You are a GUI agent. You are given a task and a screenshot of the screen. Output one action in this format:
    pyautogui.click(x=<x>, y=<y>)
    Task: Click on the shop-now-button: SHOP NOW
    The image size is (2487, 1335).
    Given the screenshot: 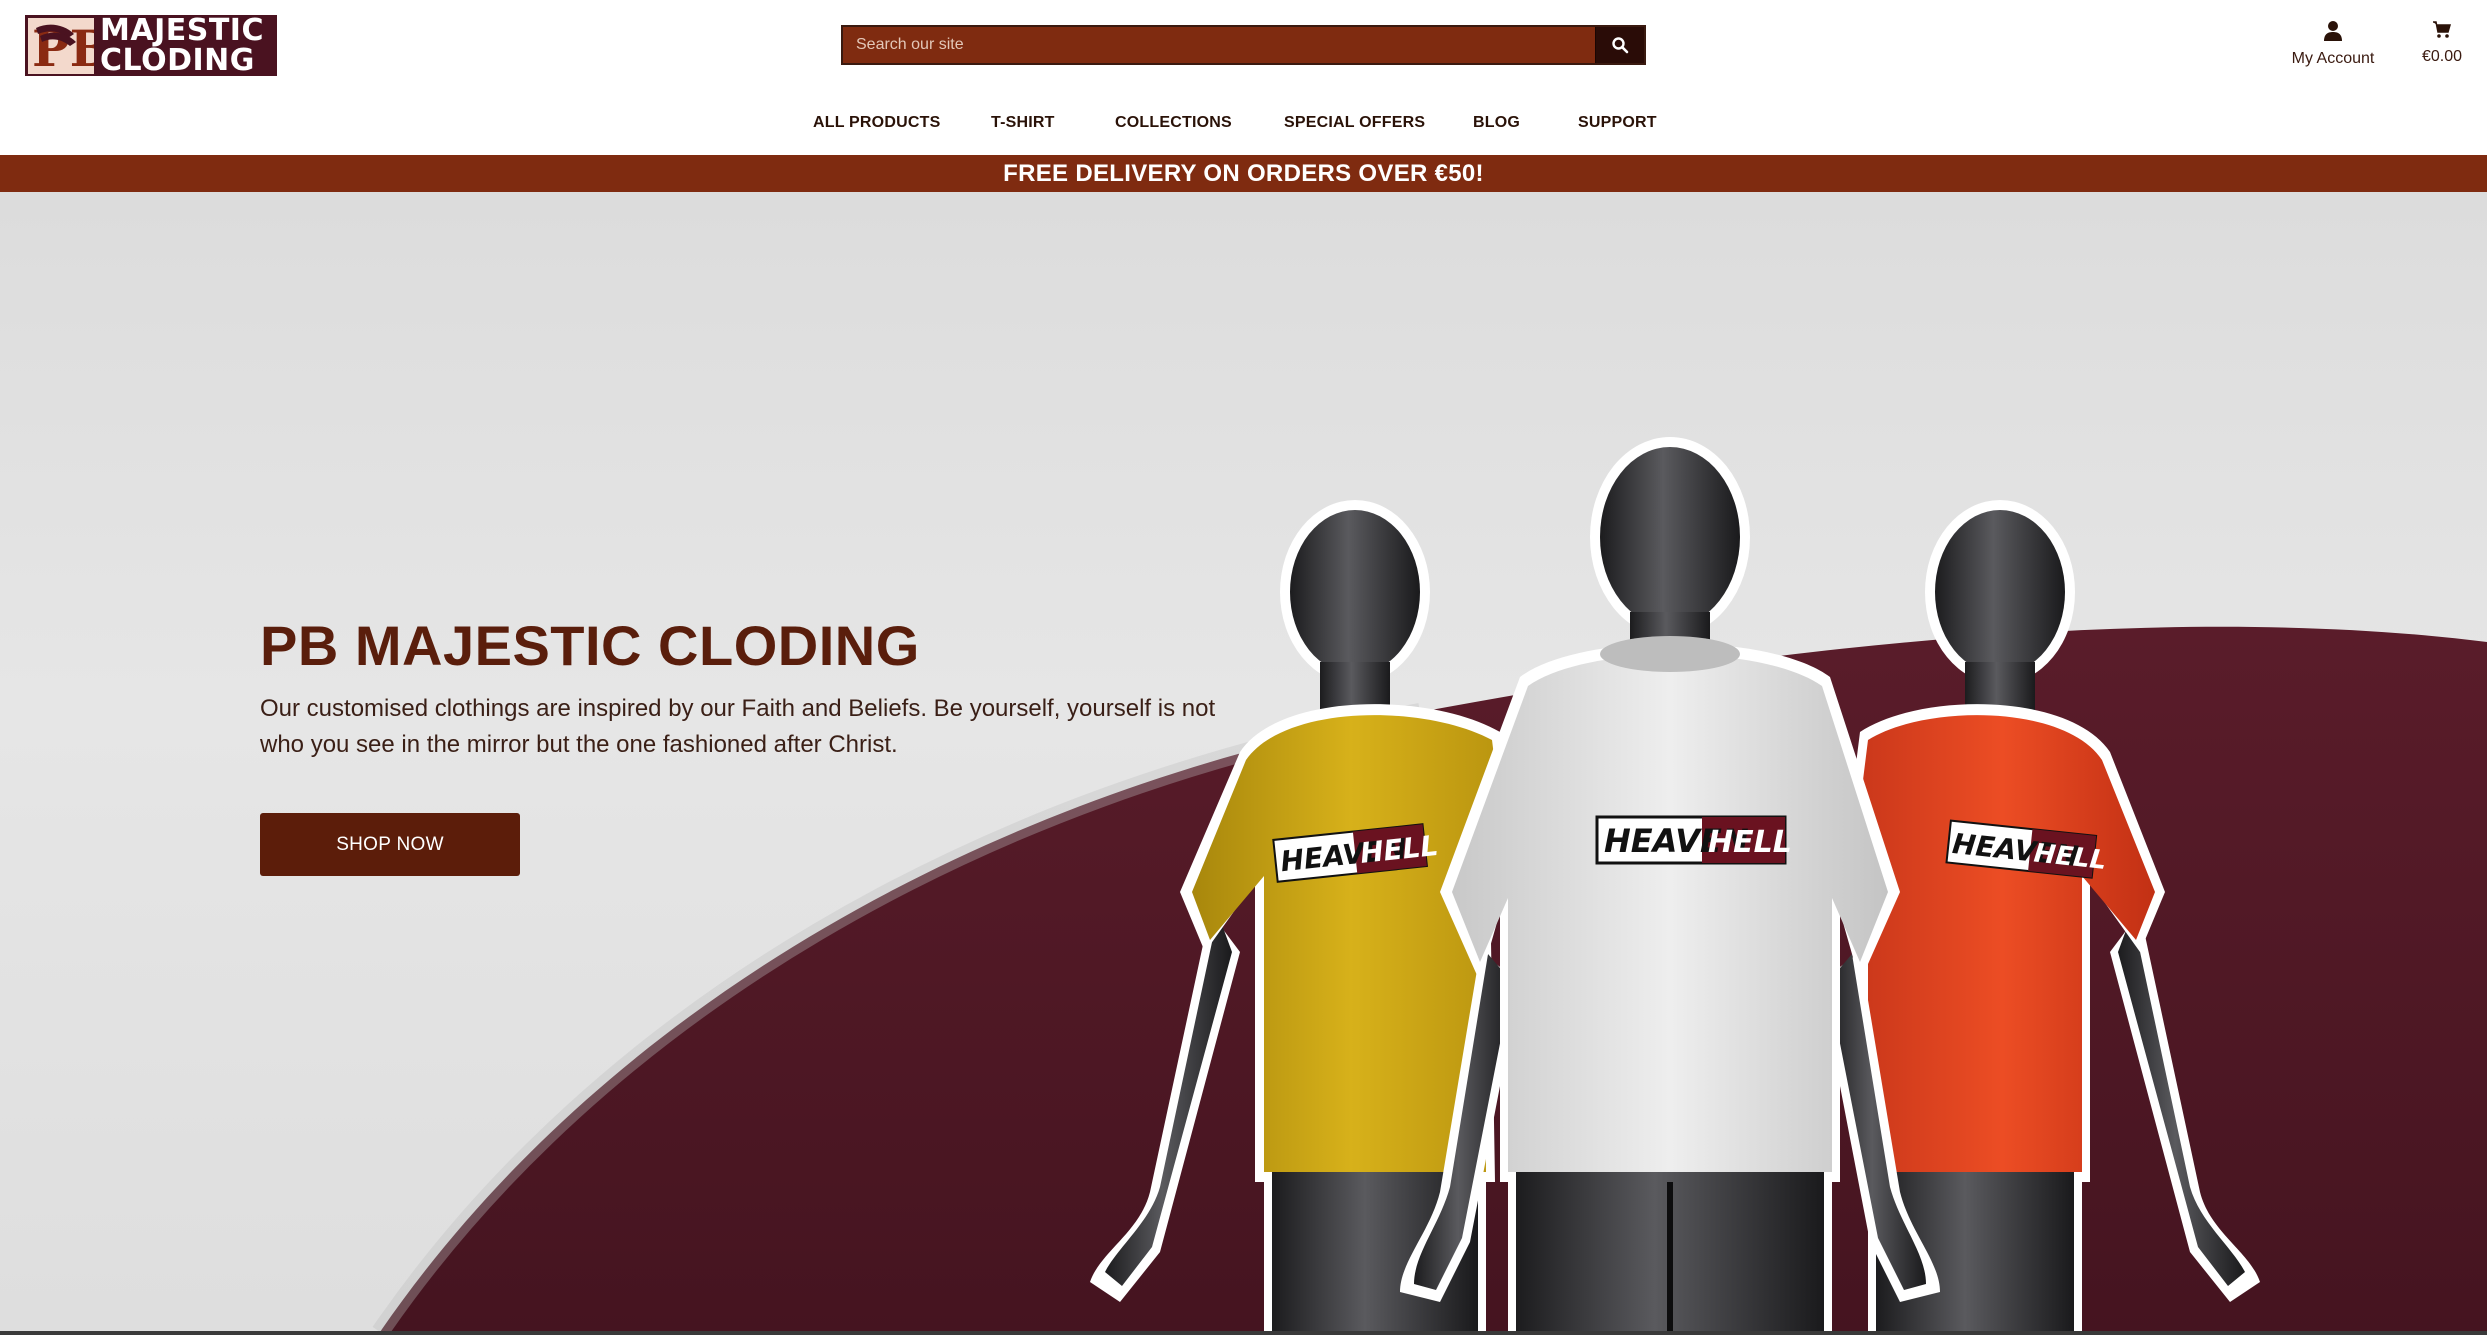 What is the action you would take?
    pyautogui.click(x=390, y=844)
    